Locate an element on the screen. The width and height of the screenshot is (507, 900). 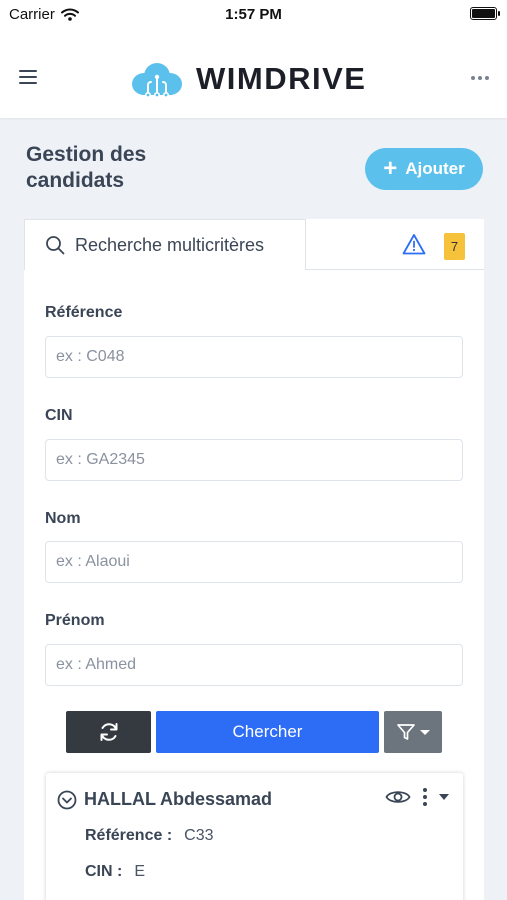
search-icon is located at coordinates (55, 245).